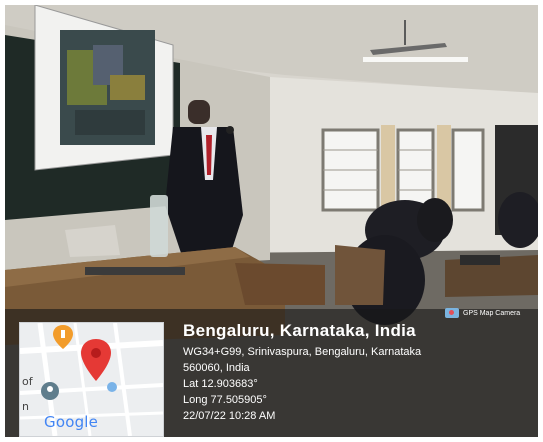  What do you see at coordinates (50, 391) in the screenshot?
I see `place-pin-icon` at bounding box center [50, 391].